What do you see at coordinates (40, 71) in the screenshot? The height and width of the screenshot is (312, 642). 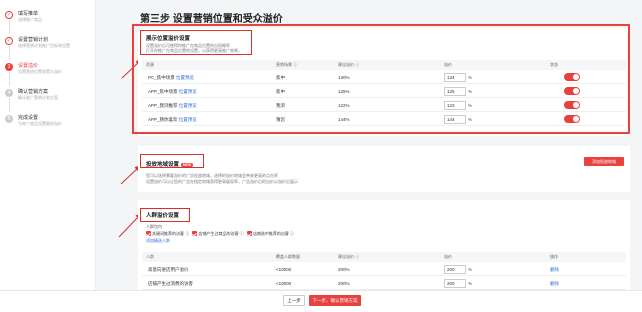 I see `step-subtitle: 设置营销位置和受众溢价` at bounding box center [40, 71].